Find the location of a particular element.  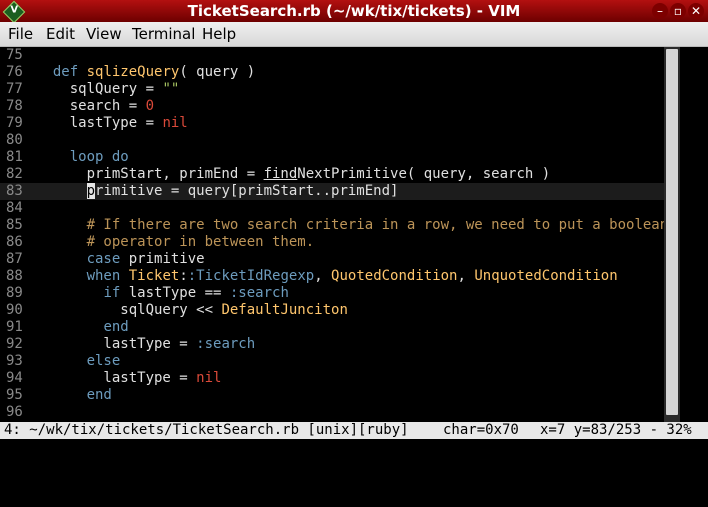

line-number: 84 is located at coordinates (14, 208).